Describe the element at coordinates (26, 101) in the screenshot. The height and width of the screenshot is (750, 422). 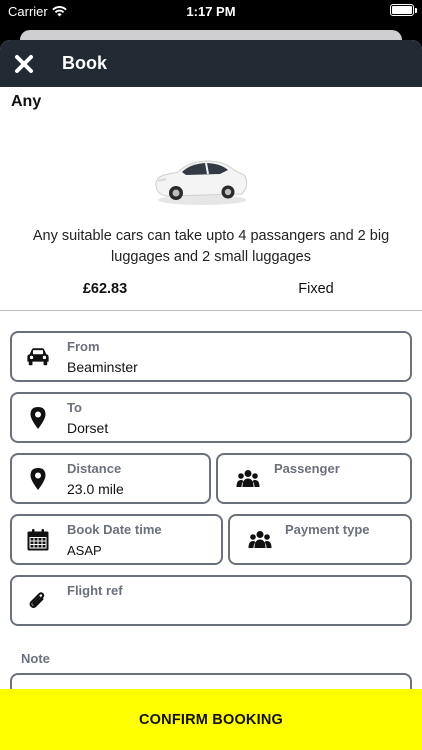
I see `vehicle-name: Any` at that location.